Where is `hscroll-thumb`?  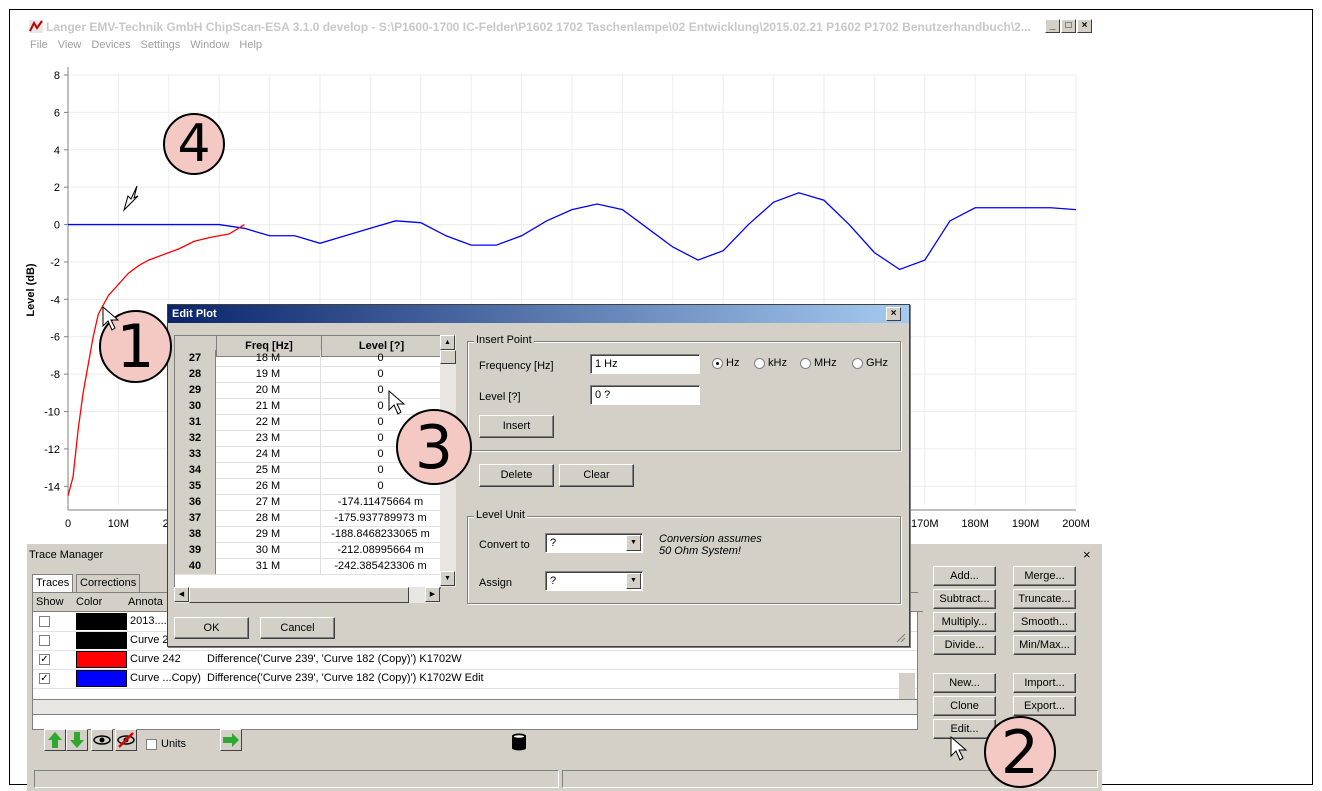
hscroll-thumb is located at coordinates (299, 595).